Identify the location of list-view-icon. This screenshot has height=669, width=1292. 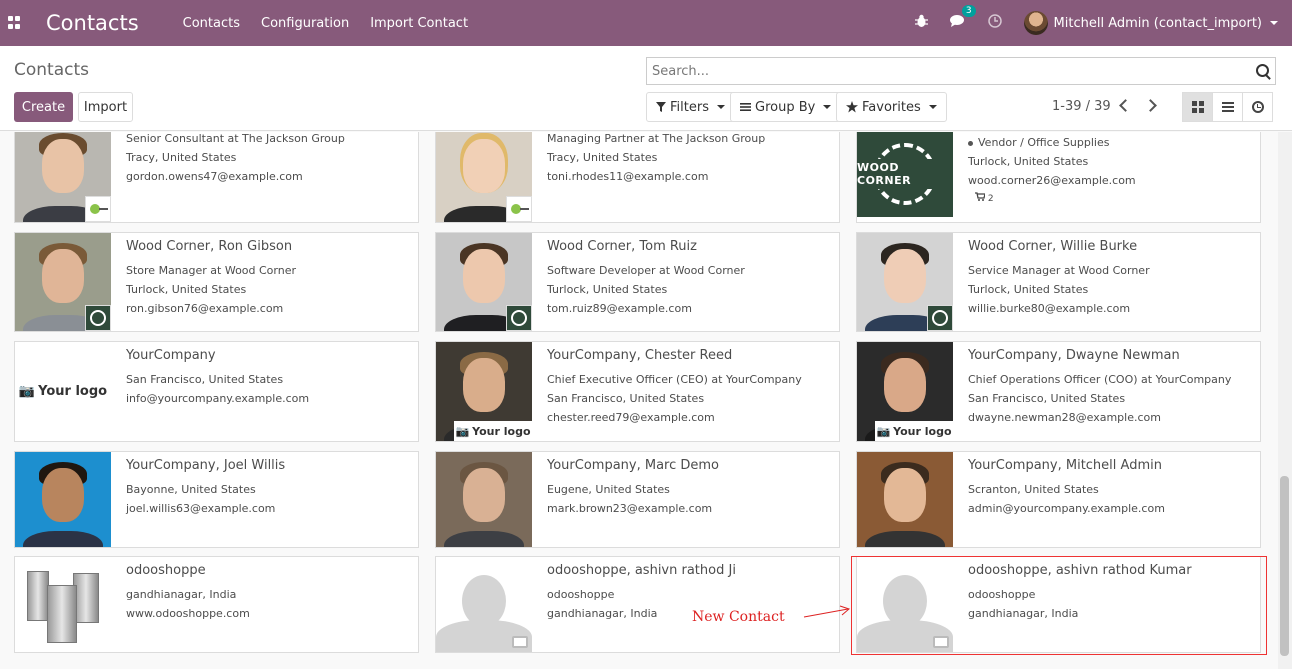
(1227, 107).